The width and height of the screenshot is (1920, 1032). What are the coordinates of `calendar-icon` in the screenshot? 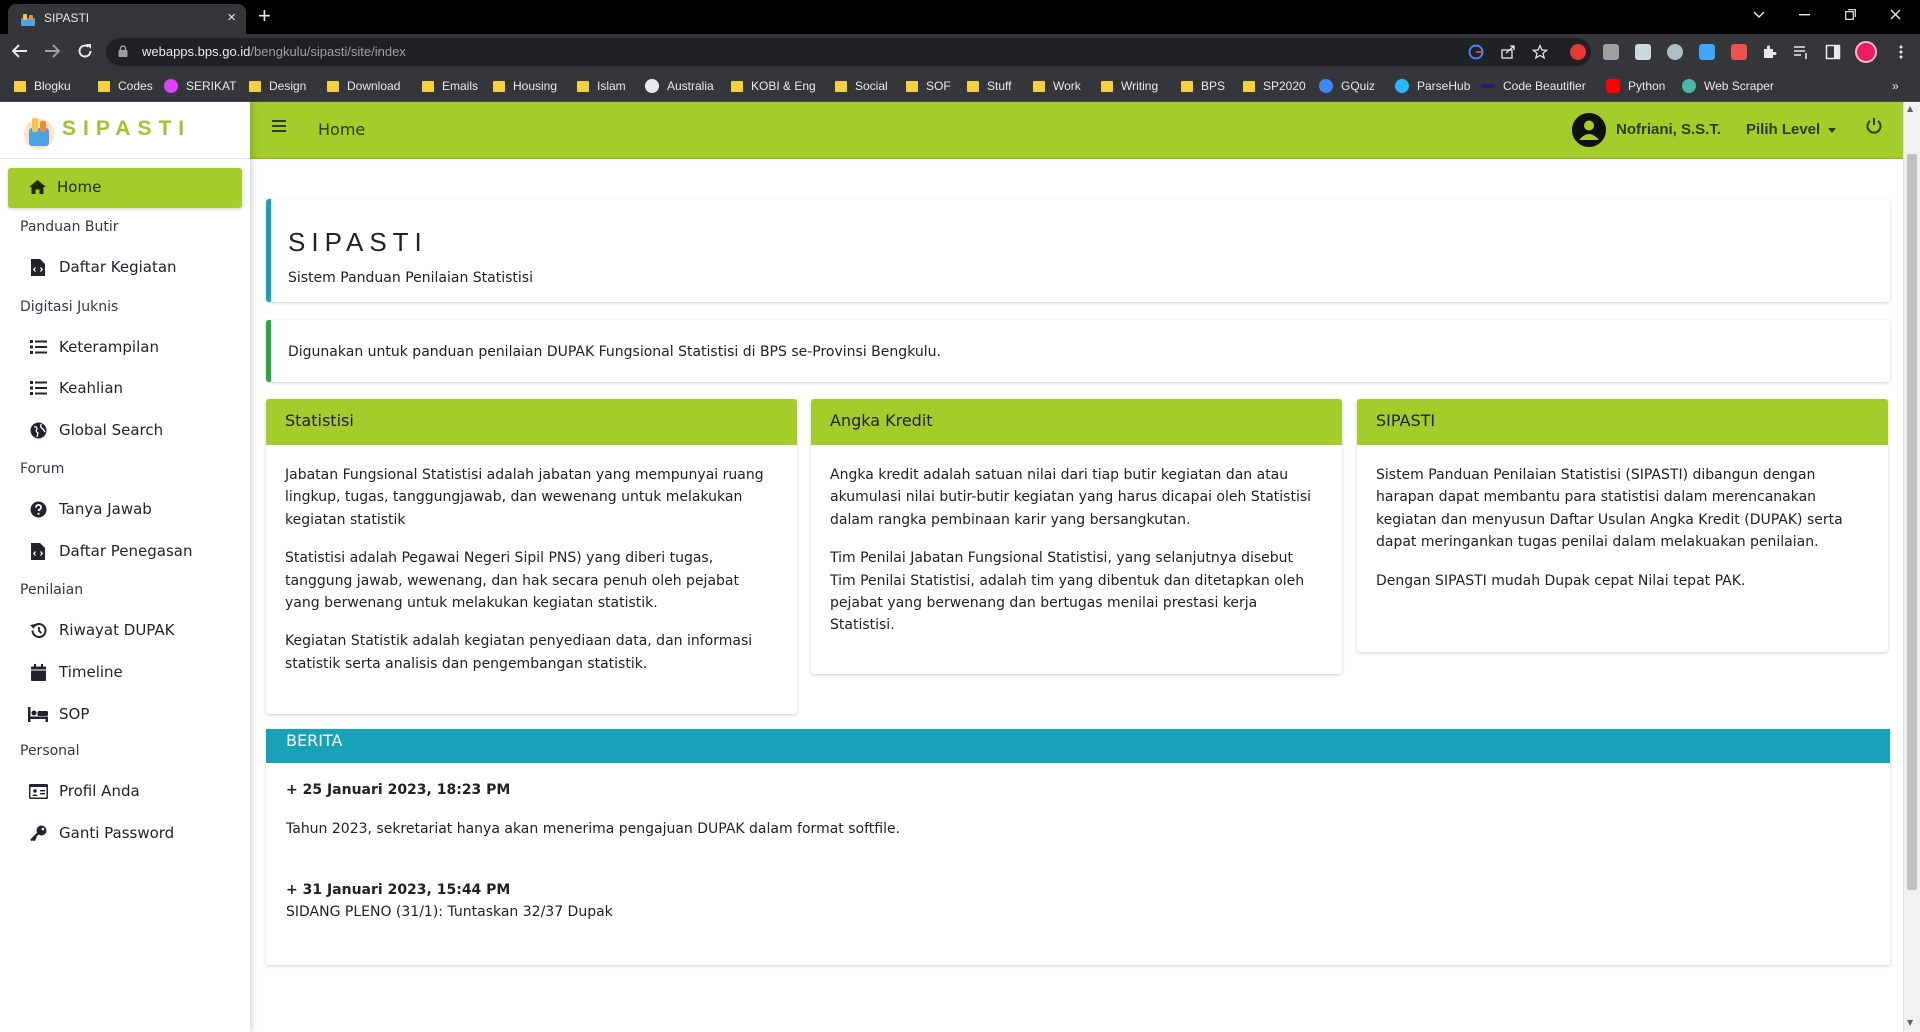 It's located at (38, 672).